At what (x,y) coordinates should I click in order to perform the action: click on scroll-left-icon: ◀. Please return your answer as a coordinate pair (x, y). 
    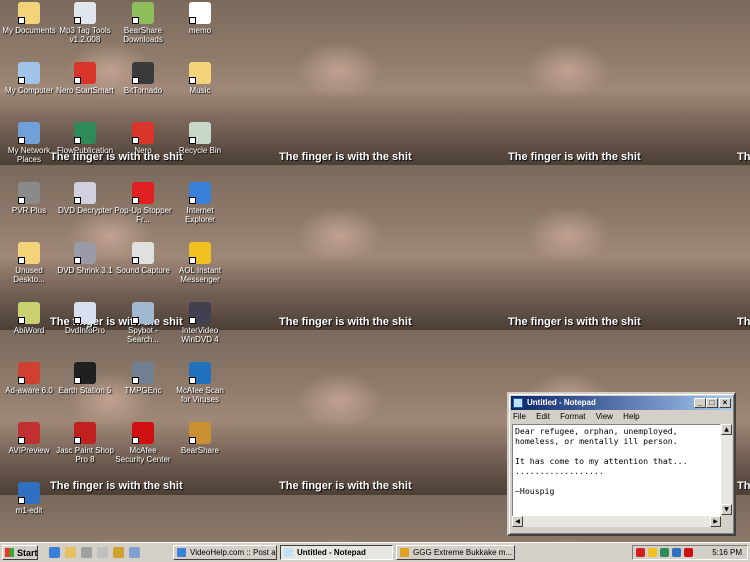
    Looking at the image, I should click on (517, 521).